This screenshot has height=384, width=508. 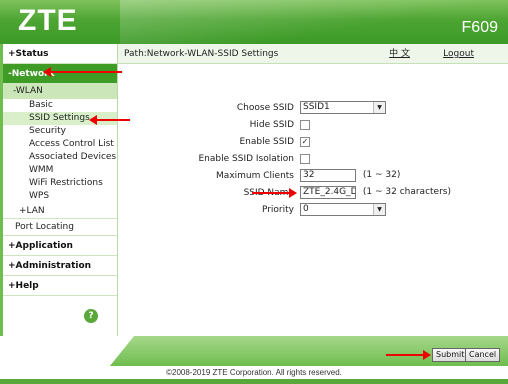 What do you see at coordinates (67, 351) in the screenshot?
I see `footer-white-wedge` at bounding box center [67, 351].